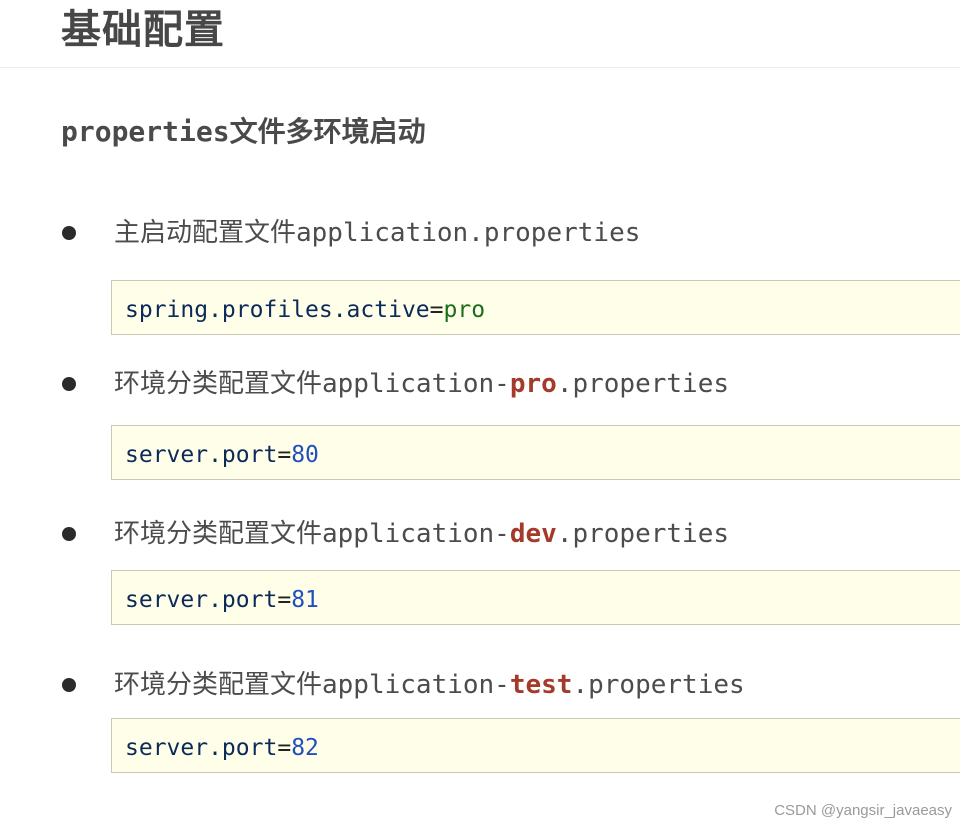 The width and height of the screenshot is (960, 830). Describe the element at coordinates (533, 534) in the screenshot. I see `item-label-highlight: dev` at that location.